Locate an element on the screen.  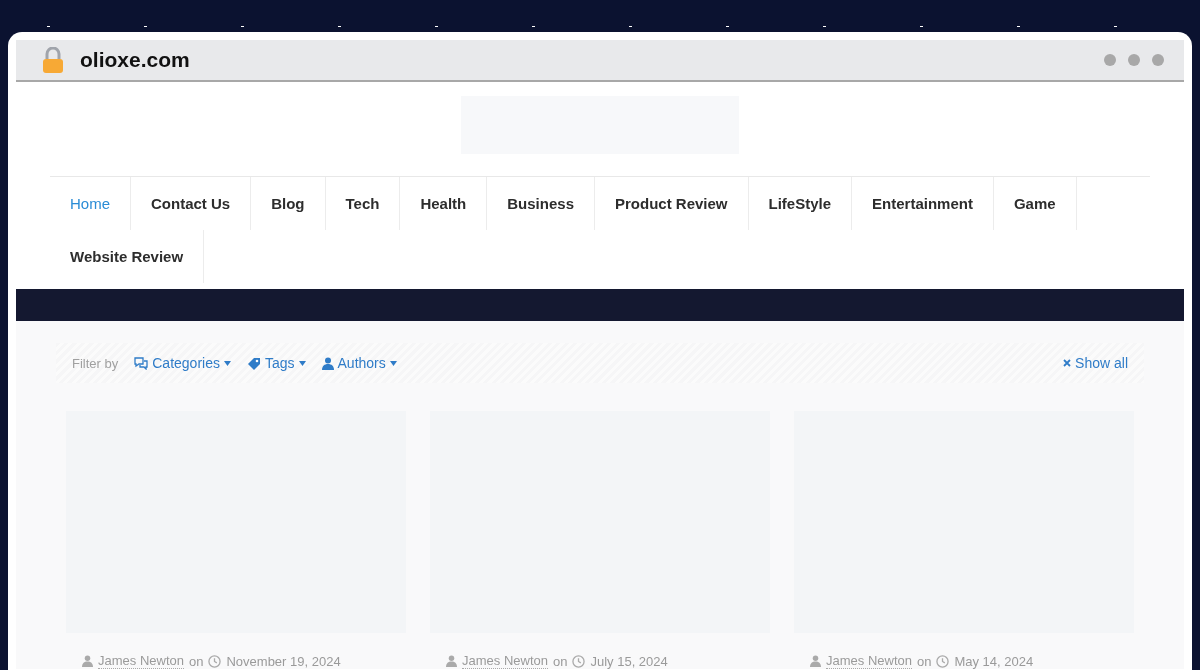
nav-item: Home is located at coordinates (90, 203).